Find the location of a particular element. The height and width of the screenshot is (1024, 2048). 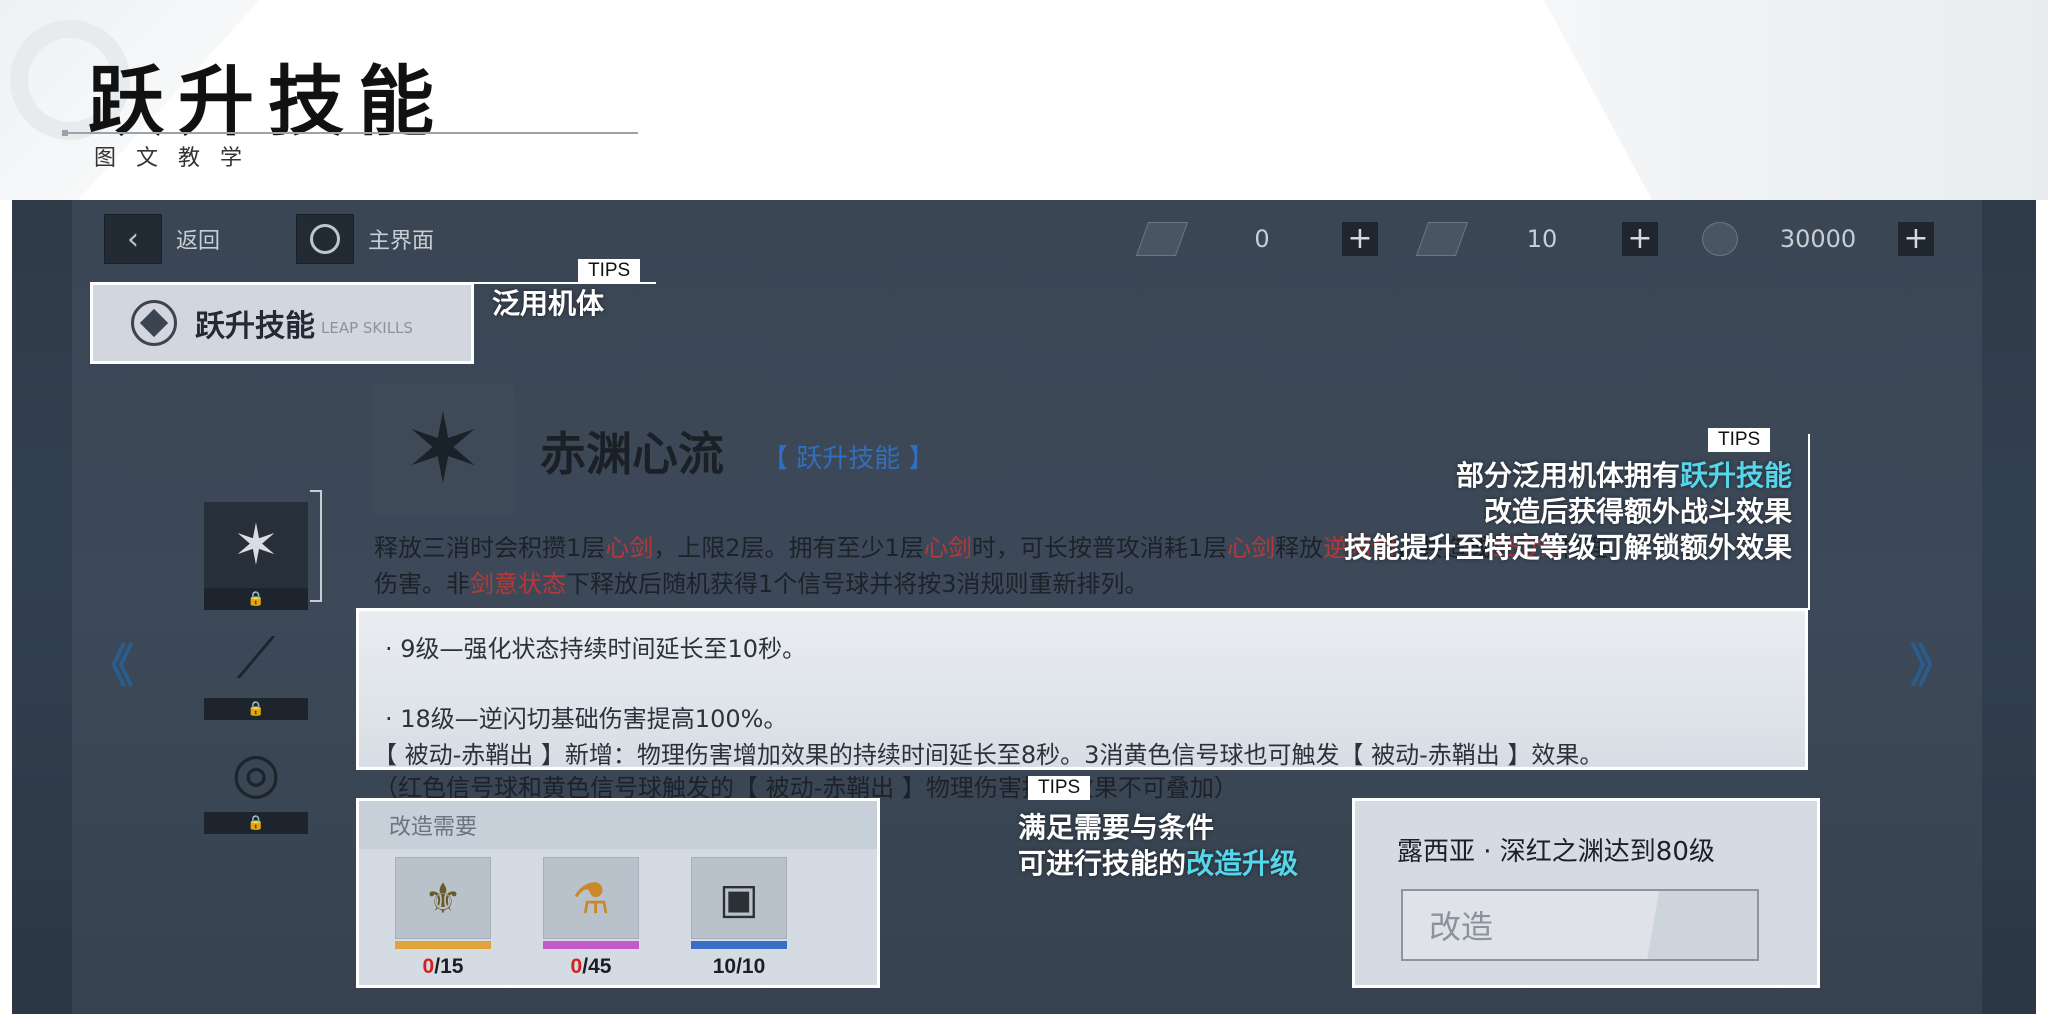

material-chip-icon: ▣ is located at coordinates (739, 898).